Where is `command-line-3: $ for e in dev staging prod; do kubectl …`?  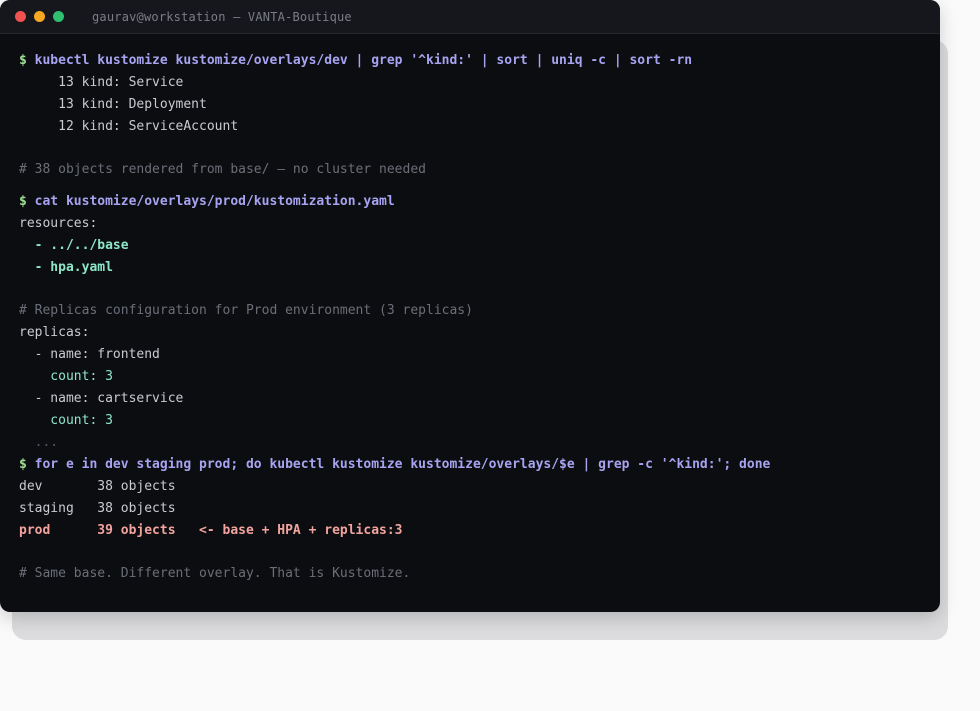
command-line-3: $ for e in dev staging prod; do kubectl … is located at coordinates (479, 465).